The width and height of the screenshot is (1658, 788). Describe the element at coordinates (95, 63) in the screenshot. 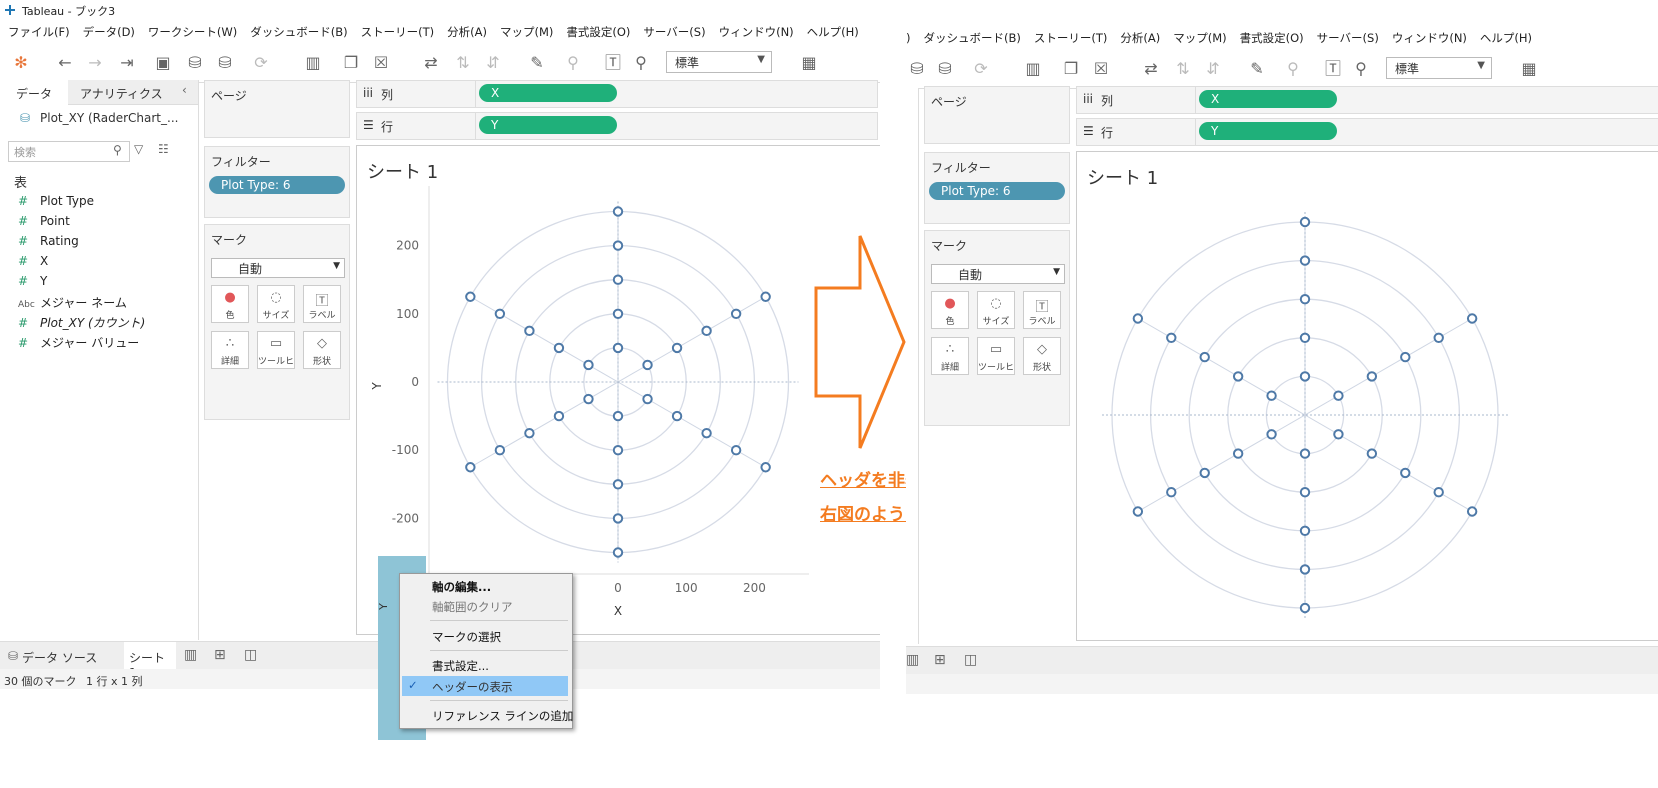

I see `forward-icon: →` at that location.